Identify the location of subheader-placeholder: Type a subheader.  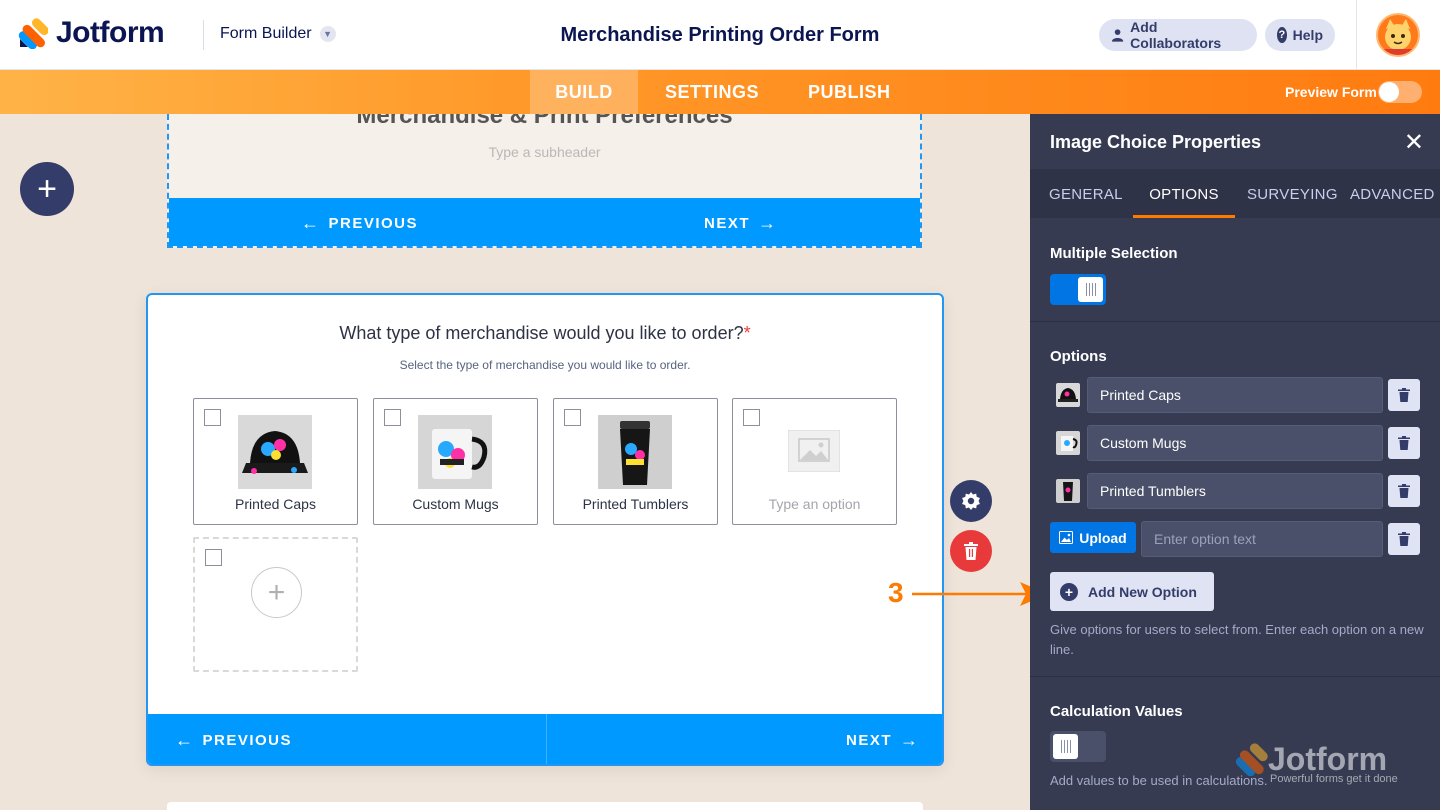
(544, 152).